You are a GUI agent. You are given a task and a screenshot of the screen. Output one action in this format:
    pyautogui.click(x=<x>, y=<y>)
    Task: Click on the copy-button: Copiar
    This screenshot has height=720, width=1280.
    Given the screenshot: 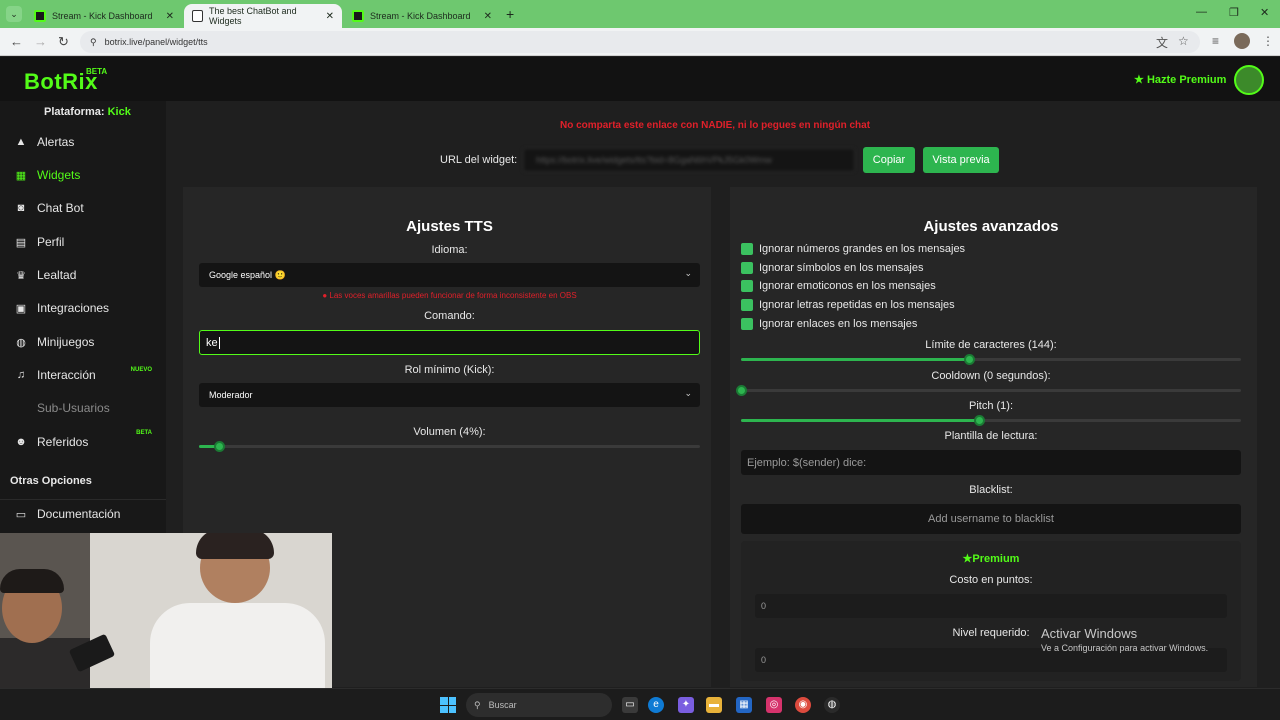 What is the action you would take?
    pyautogui.click(x=889, y=160)
    